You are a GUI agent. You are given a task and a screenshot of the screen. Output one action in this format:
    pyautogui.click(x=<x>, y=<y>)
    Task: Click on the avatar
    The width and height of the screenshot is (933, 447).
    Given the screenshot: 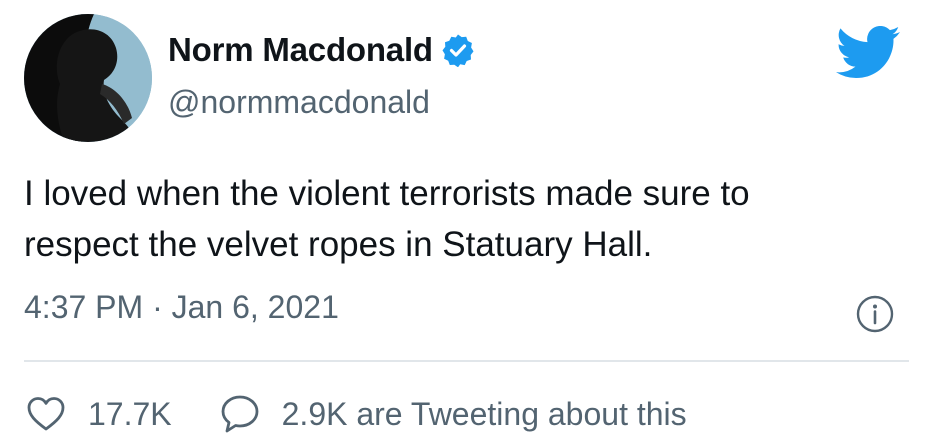 What is the action you would take?
    pyautogui.click(x=88, y=78)
    